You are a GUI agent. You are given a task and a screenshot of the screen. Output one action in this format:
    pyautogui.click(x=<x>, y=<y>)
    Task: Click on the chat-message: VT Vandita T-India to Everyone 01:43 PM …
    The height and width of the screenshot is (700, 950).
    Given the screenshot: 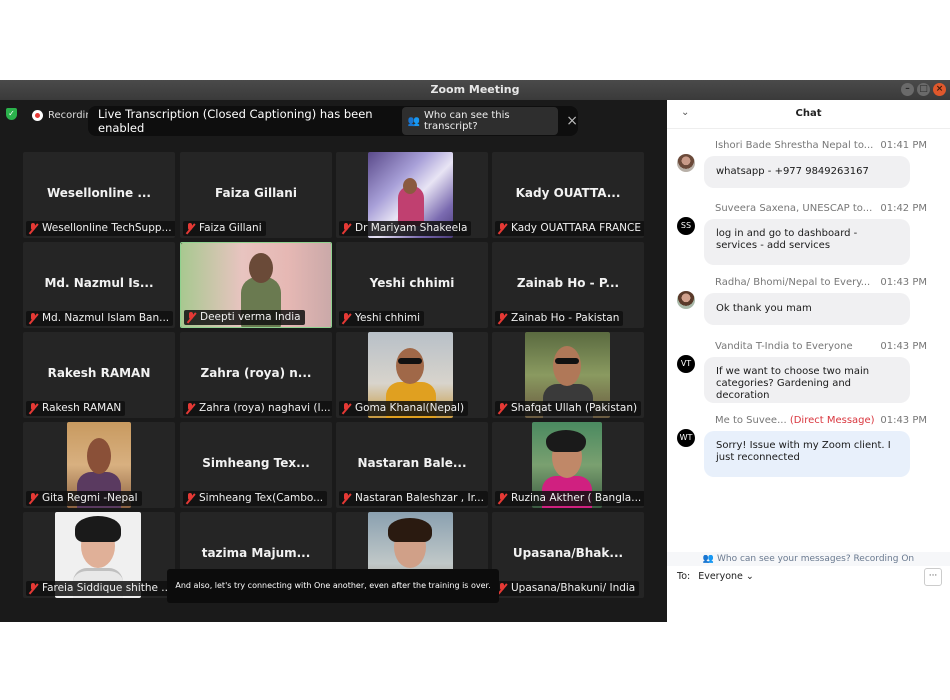 What is the action you would take?
    pyautogui.click(x=808, y=373)
    